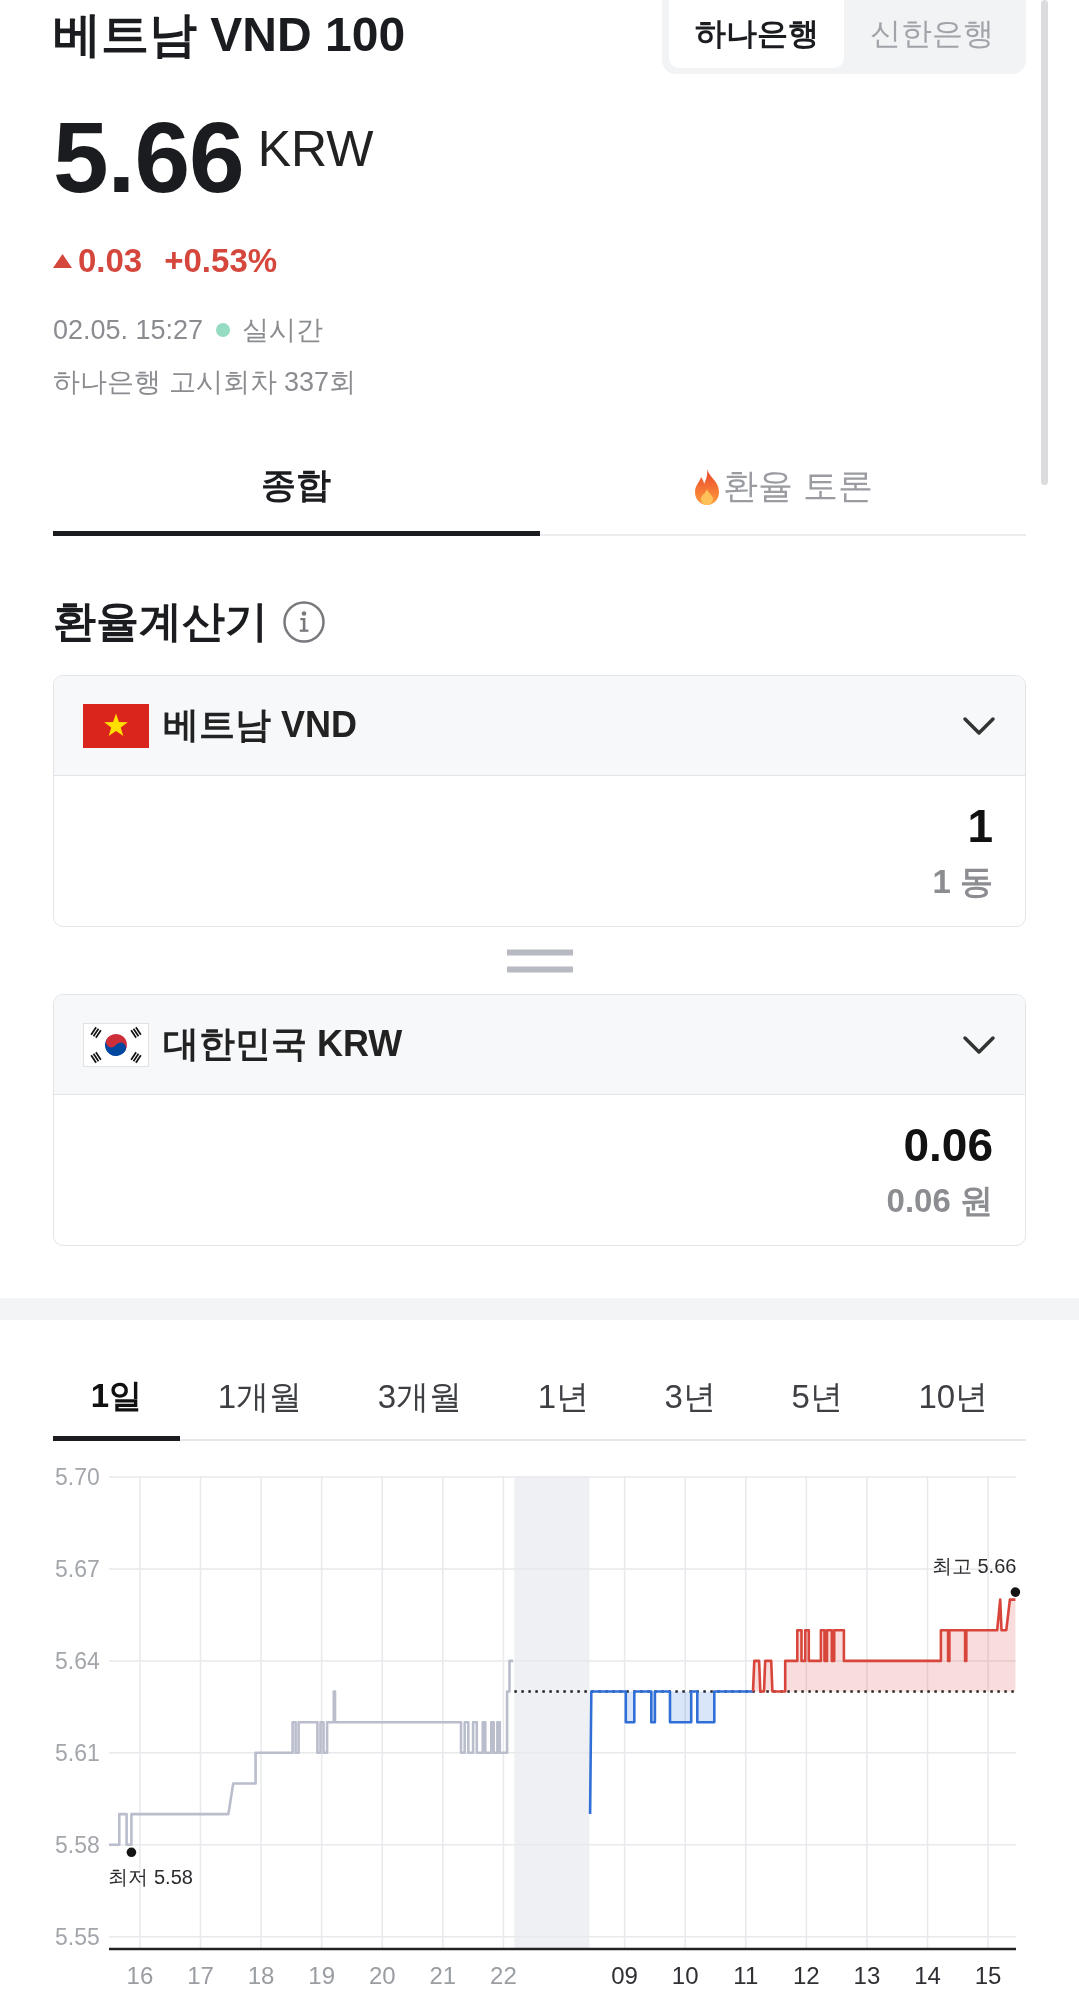 The width and height of the screenshot is (1079, 2016). I want to click on section-tab: 종합, so click(296, 487).